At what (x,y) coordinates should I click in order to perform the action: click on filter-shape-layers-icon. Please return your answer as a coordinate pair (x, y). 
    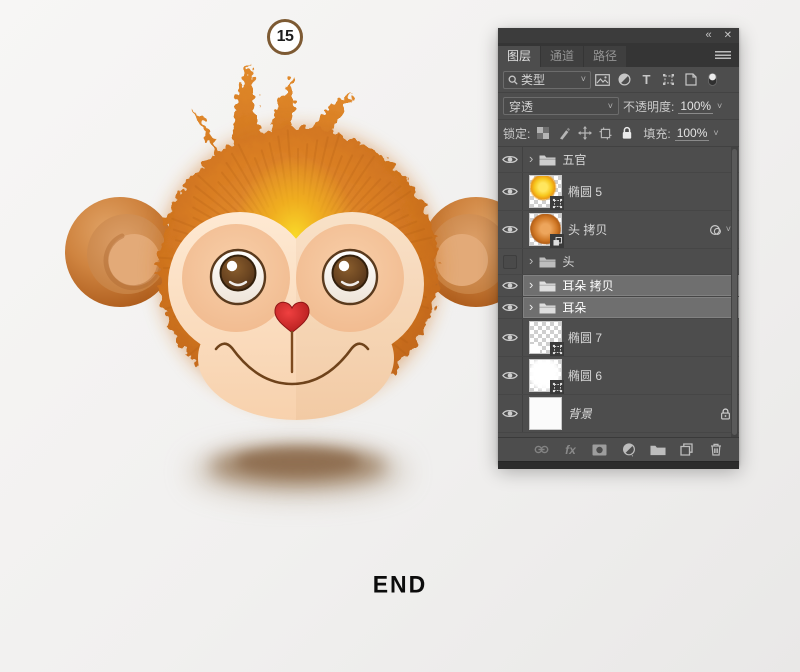
    Looking at the image, I should click on (668, 79).